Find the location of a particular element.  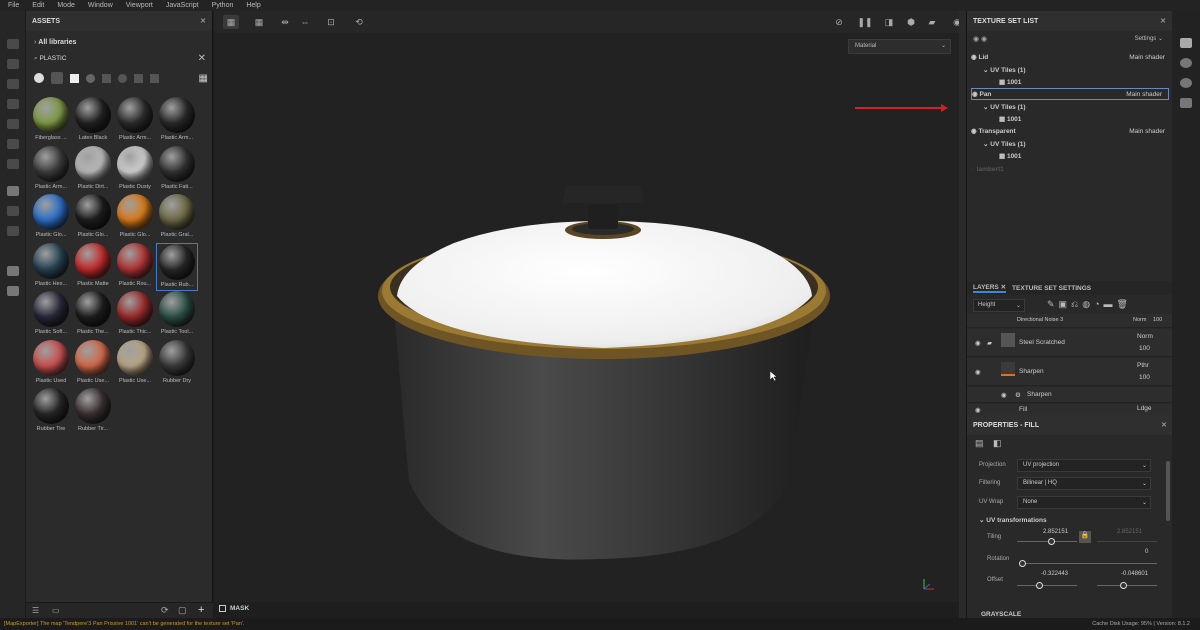

offset-x-handle is located at coordinates (1039, 585).